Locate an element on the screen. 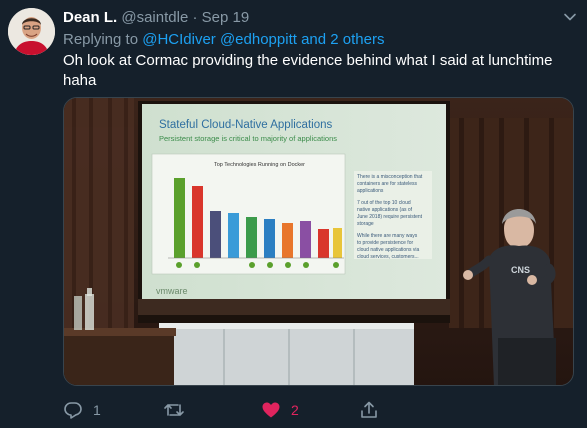  reply-button: 1 is located at coordinates (82, 410).